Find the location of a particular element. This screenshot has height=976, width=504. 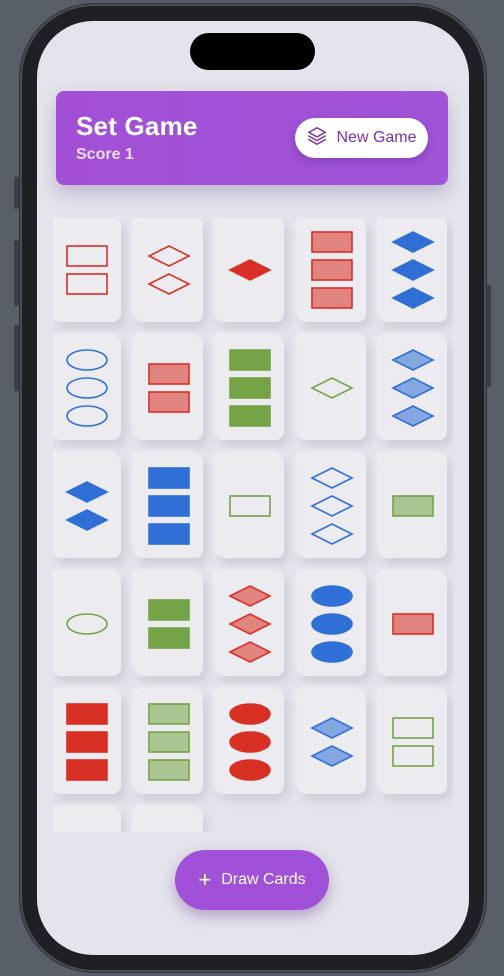

page-title: Set Game is located at coordinates (137, 126).